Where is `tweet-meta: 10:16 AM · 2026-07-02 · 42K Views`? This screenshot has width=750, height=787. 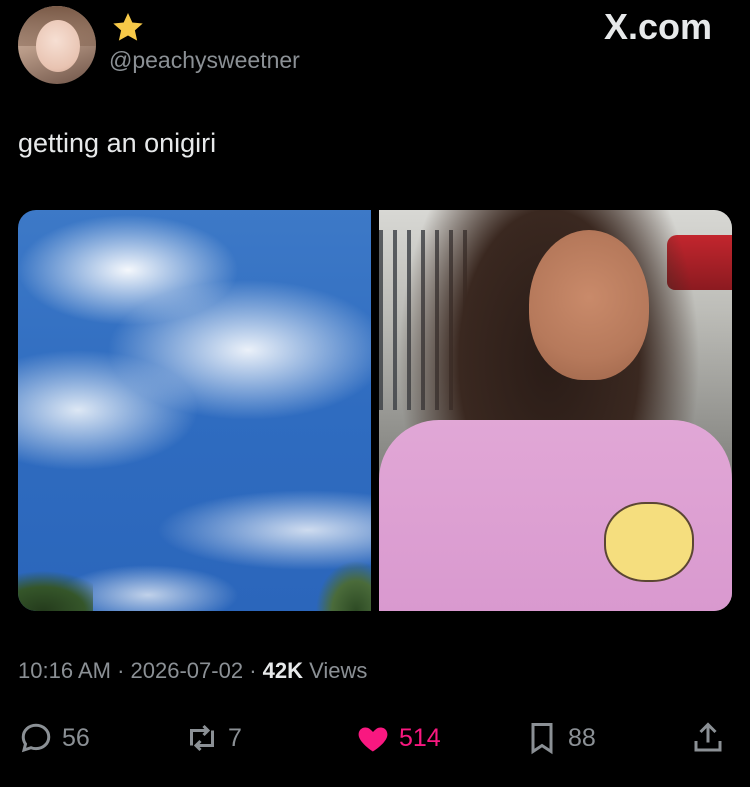
tweet-meta: 10:16 AM · 2026-07-02 · 42K Views is located at coordinates (192, 671).